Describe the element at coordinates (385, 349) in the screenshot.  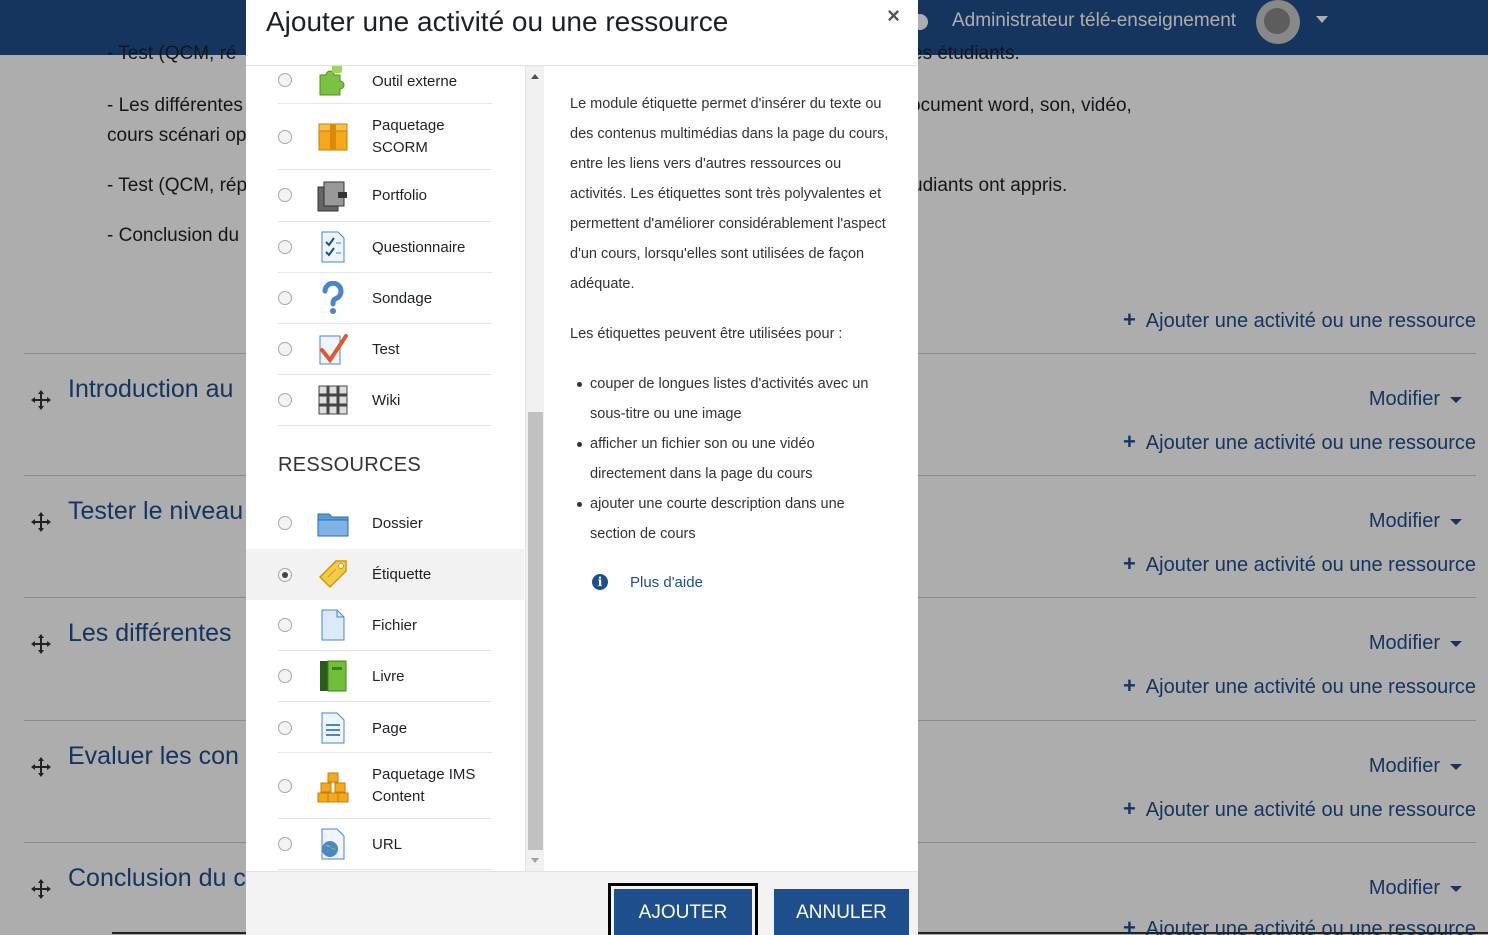
I see `list-item-test: Test` at that location.